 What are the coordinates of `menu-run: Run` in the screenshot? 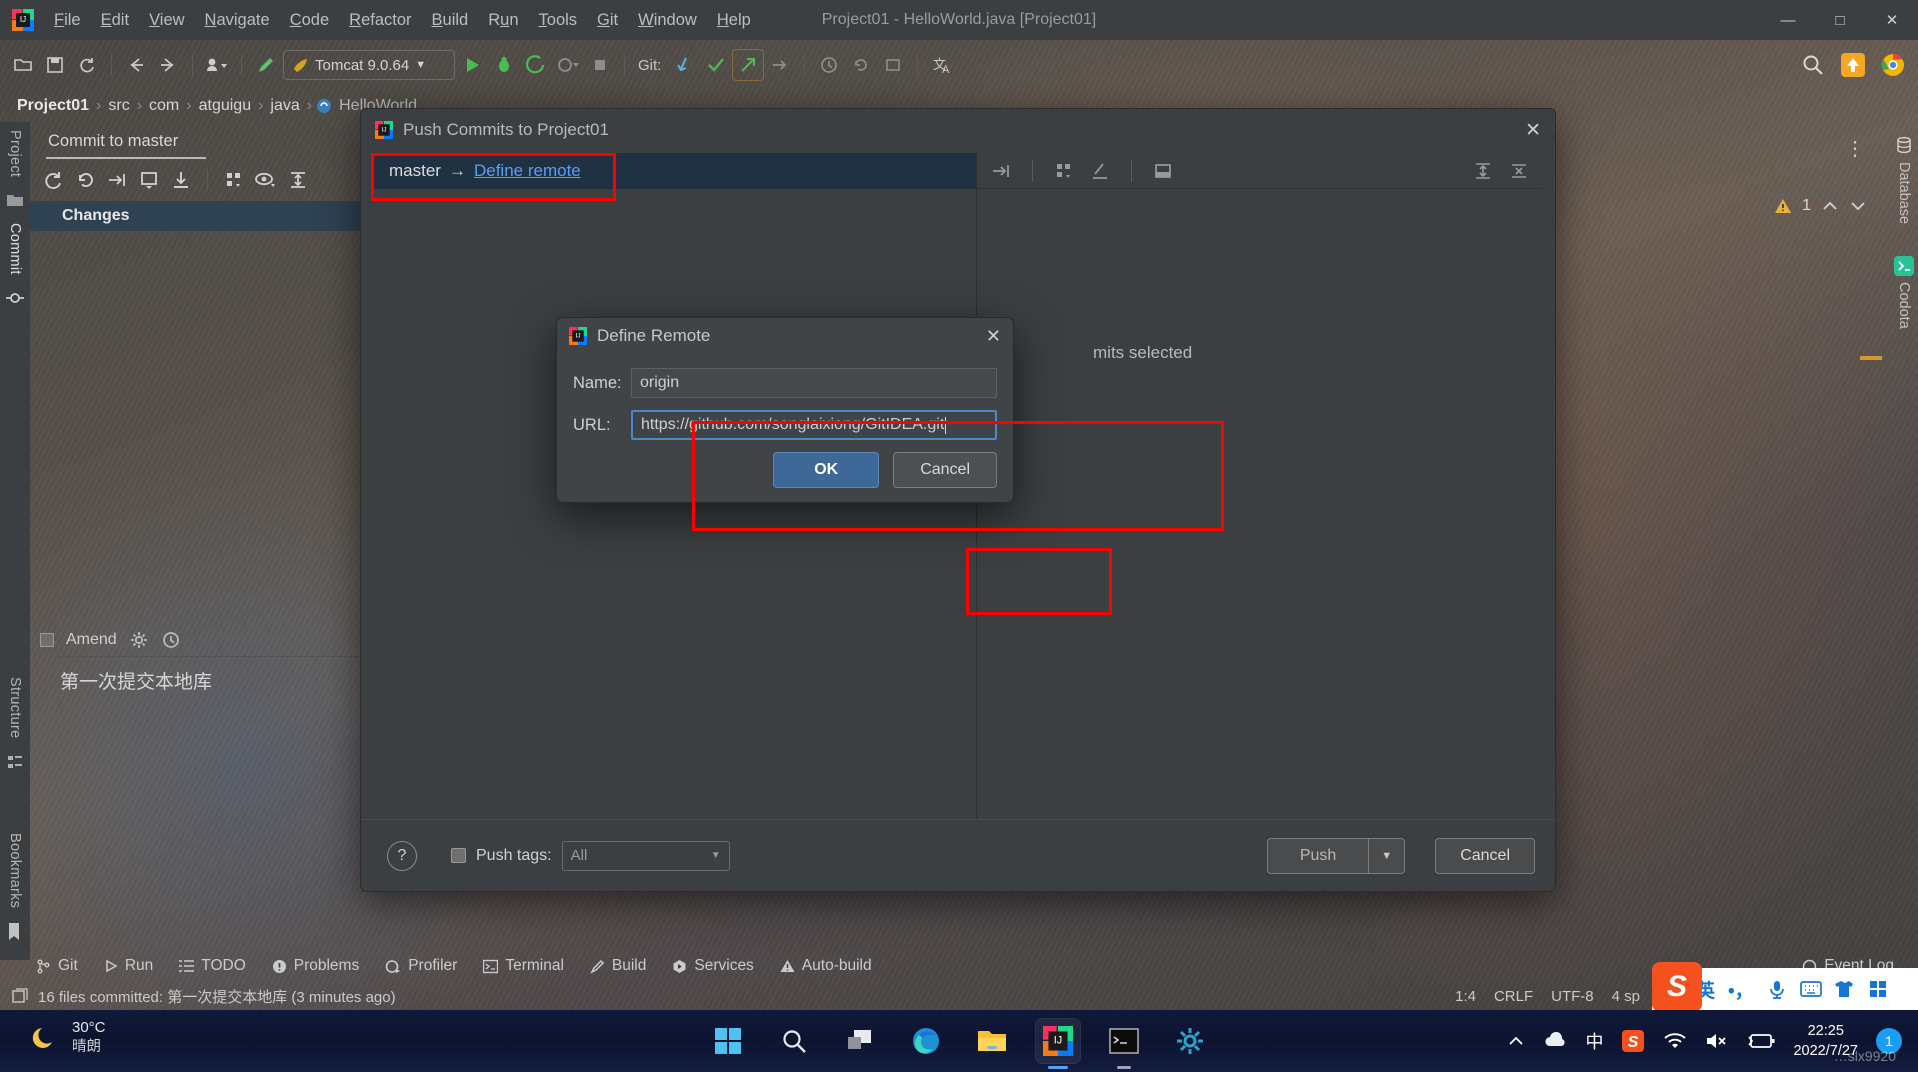 It's located at (503, 20).